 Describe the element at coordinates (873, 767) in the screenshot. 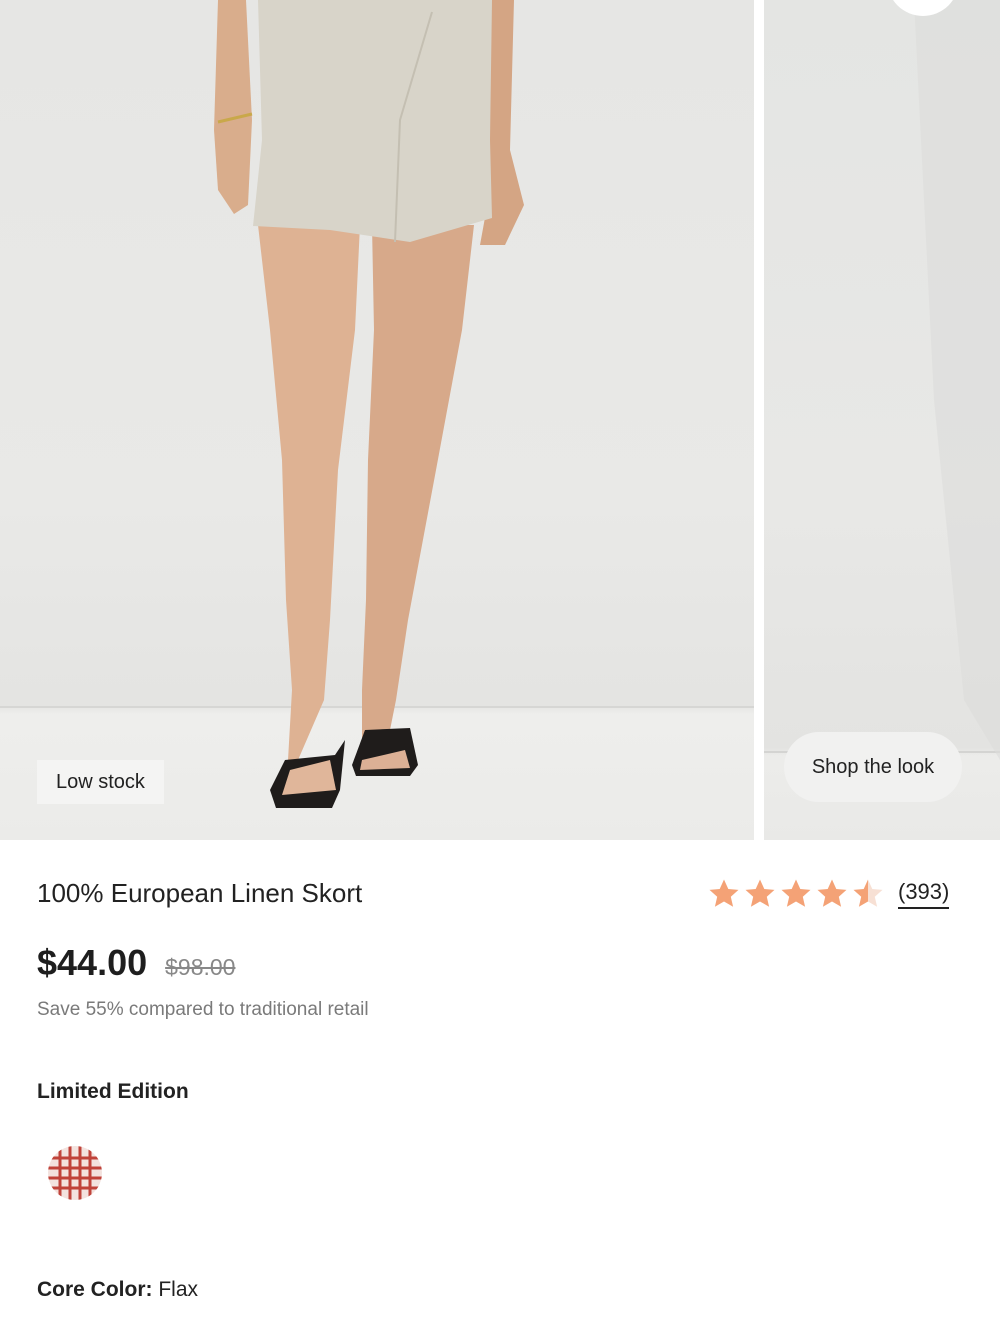

I see `shop-the-look-button: Shop the look` at that location.